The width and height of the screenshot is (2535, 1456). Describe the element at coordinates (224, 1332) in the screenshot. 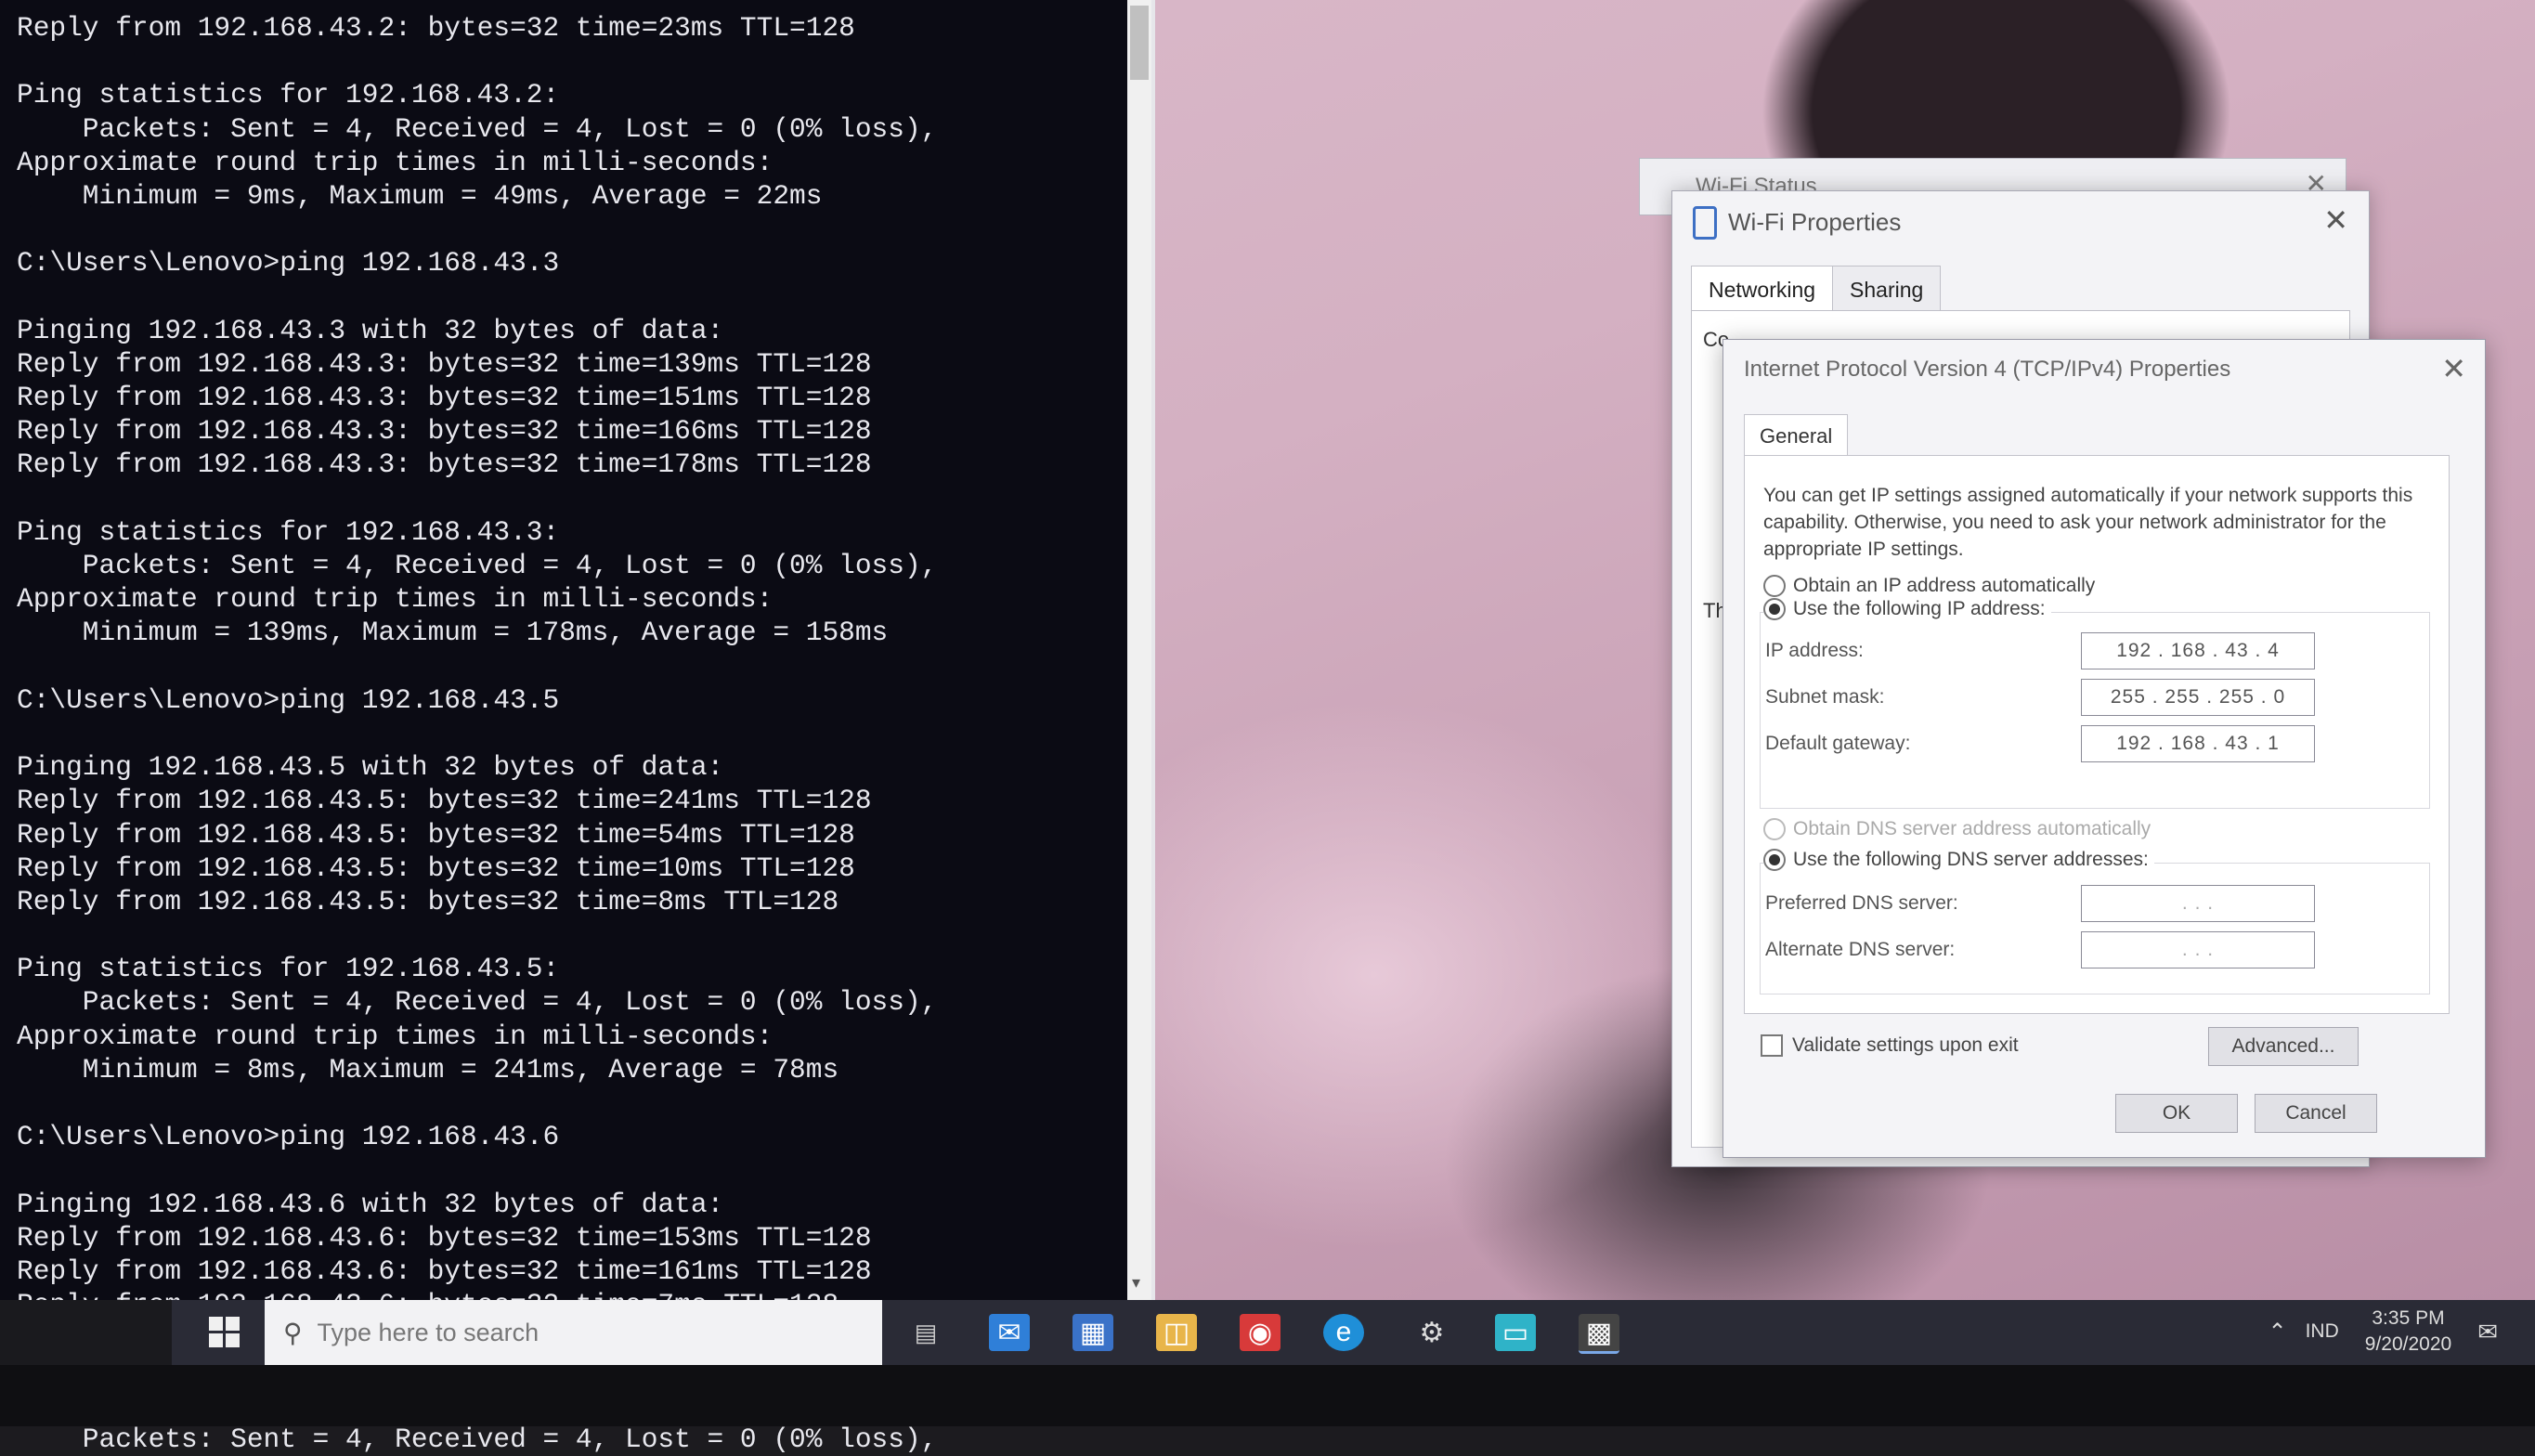

I see `start-button` at that location.